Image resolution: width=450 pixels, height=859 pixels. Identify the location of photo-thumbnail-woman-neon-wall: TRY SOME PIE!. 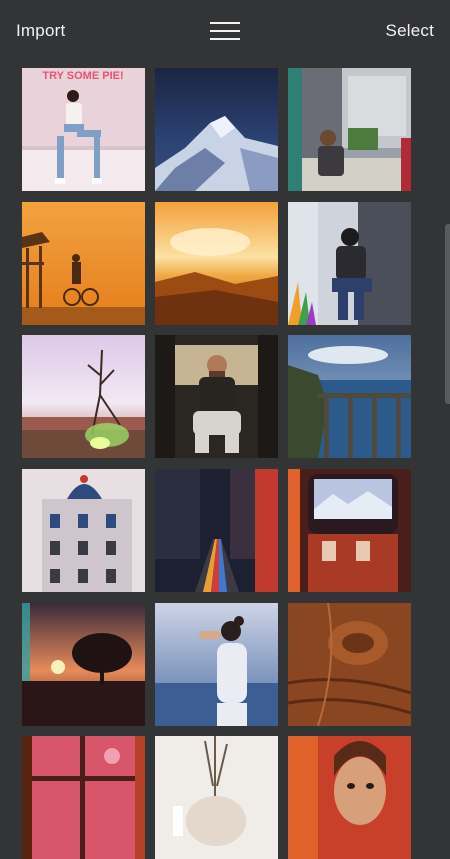
(83, 129).